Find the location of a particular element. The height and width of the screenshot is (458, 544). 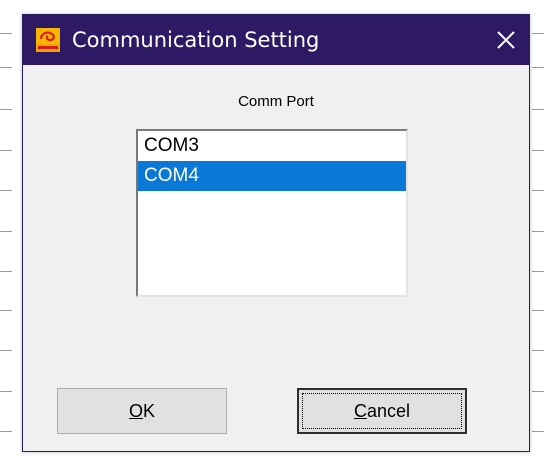

close-button is located at coordinates (506, 40).